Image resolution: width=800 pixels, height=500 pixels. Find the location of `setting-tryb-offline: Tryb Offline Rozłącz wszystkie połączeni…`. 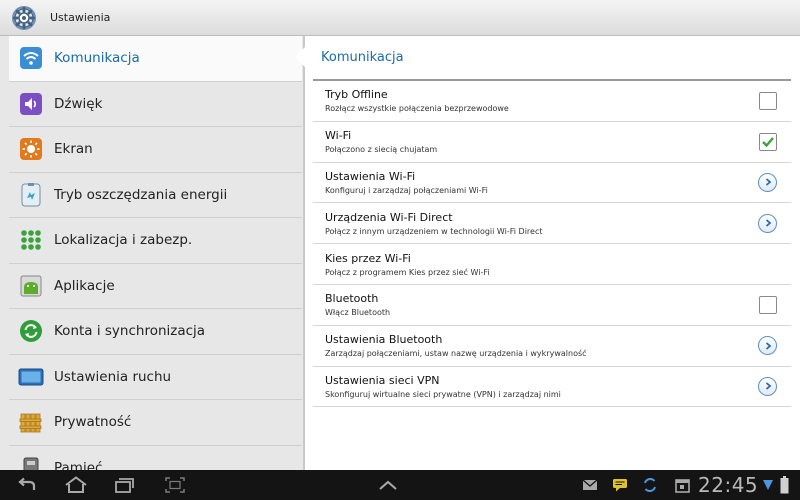

setting-tryb-offline: Tryb Offline Rozłącz wszystkie połączeni… is located at coordinates (552, 101).